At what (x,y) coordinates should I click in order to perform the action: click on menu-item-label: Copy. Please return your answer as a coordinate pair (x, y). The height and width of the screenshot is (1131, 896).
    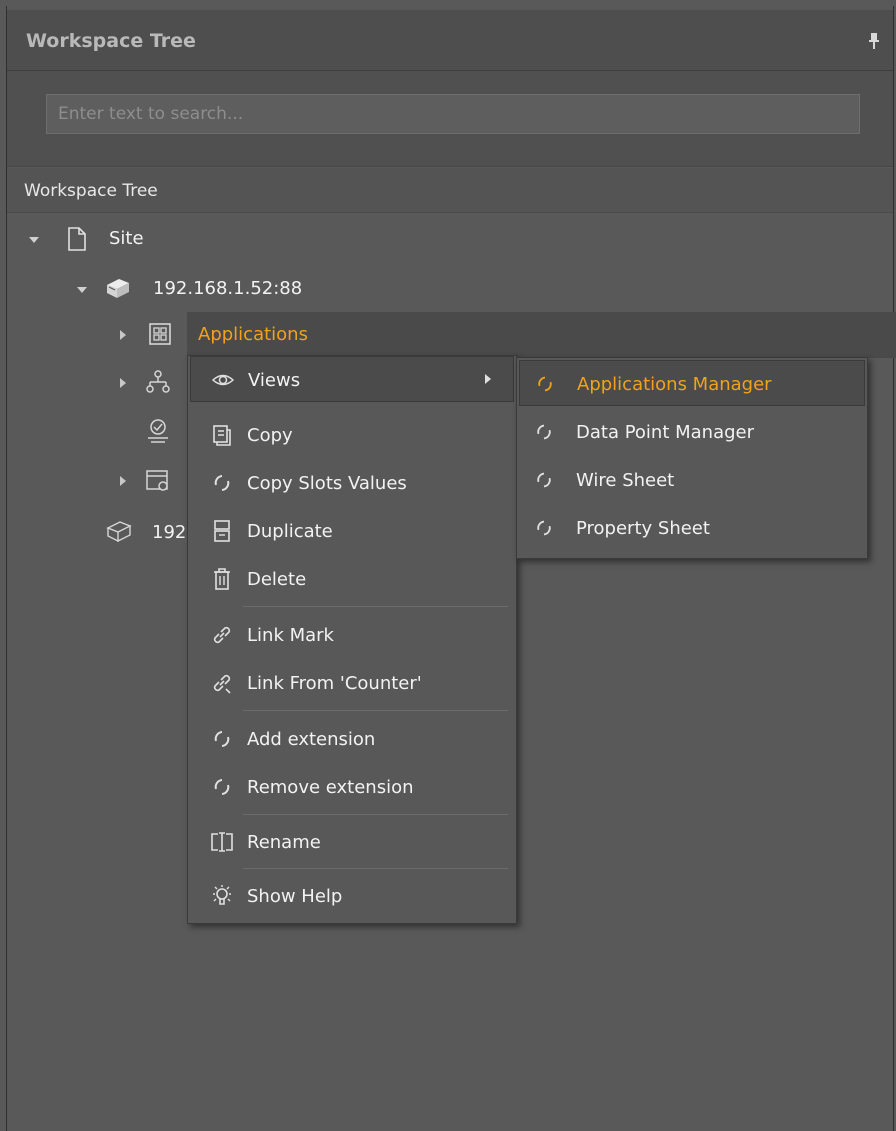
    Looking at the image, I should click on (270, 435).